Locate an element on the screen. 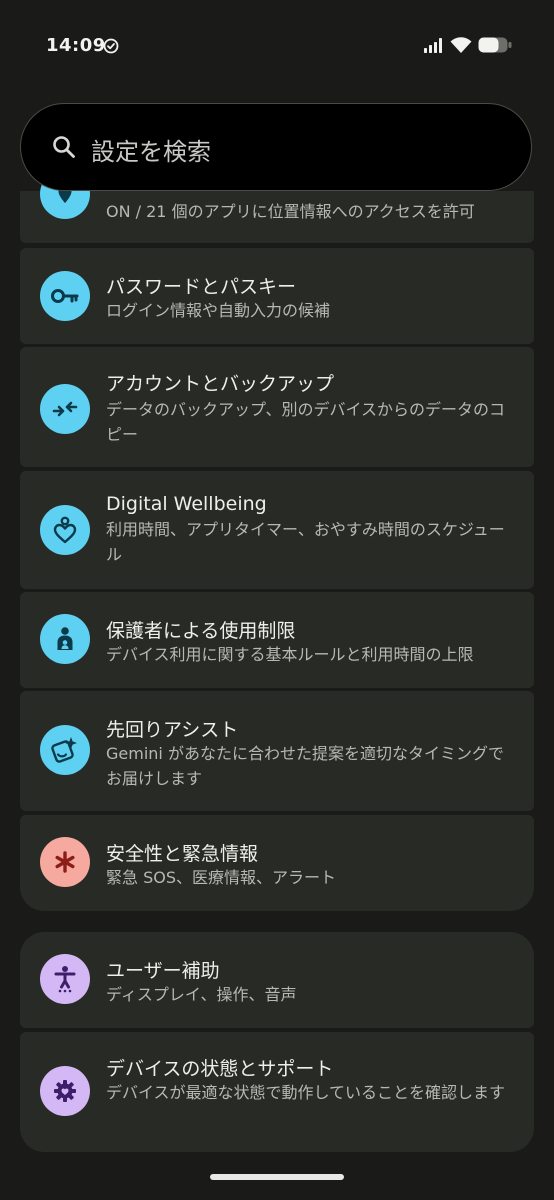 The image size is (554, 1200). settings-item-subtitle: ON / 21 個のアプリに位置情報へのアクセスを許可 is located at coordinates (290, 211).